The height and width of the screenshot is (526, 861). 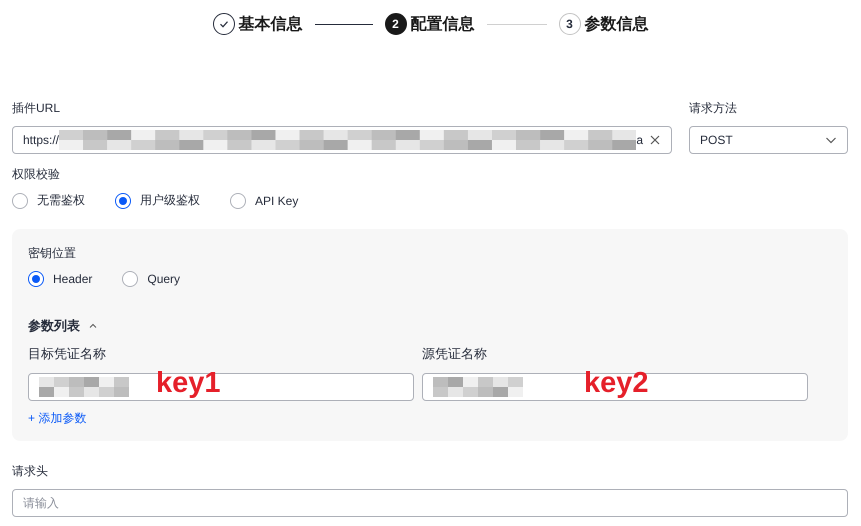 What do you see at coordinates (36, 174) in the screenshot?
I see `field-label: 权限校验` at bounding box center [36, 174].